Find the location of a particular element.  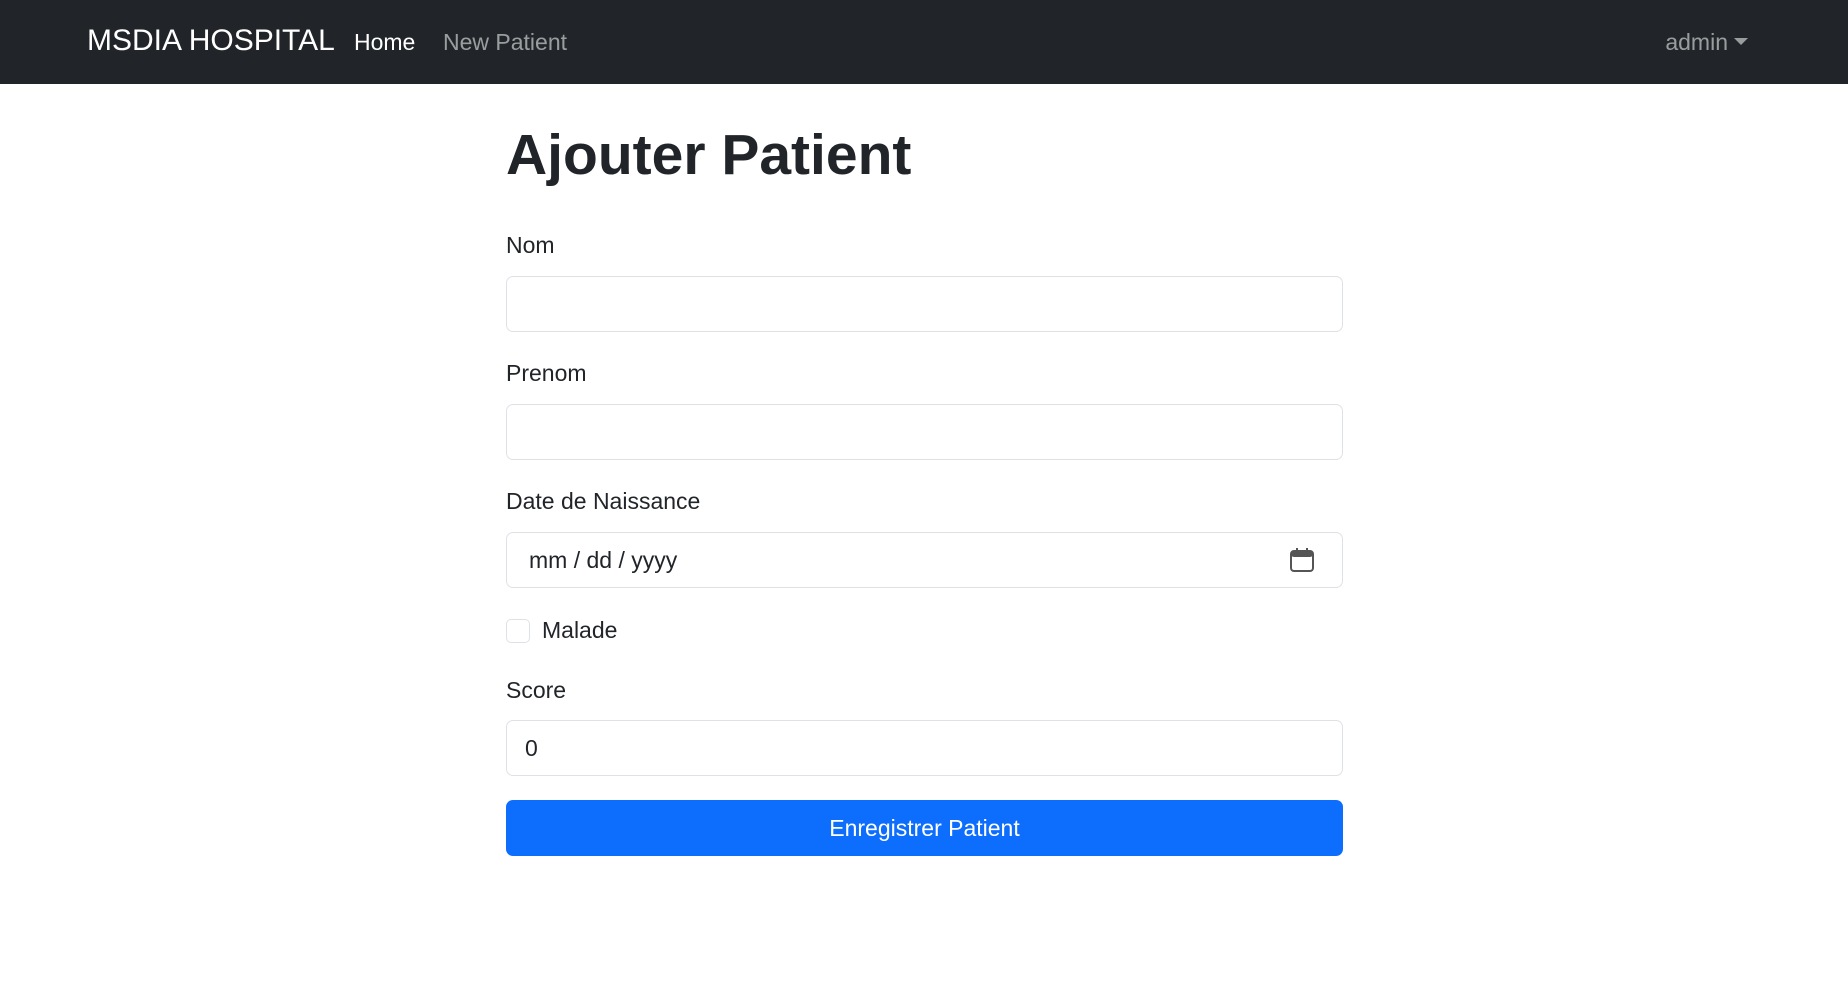

malade-label: Malade is located at coordinates (579, 630).